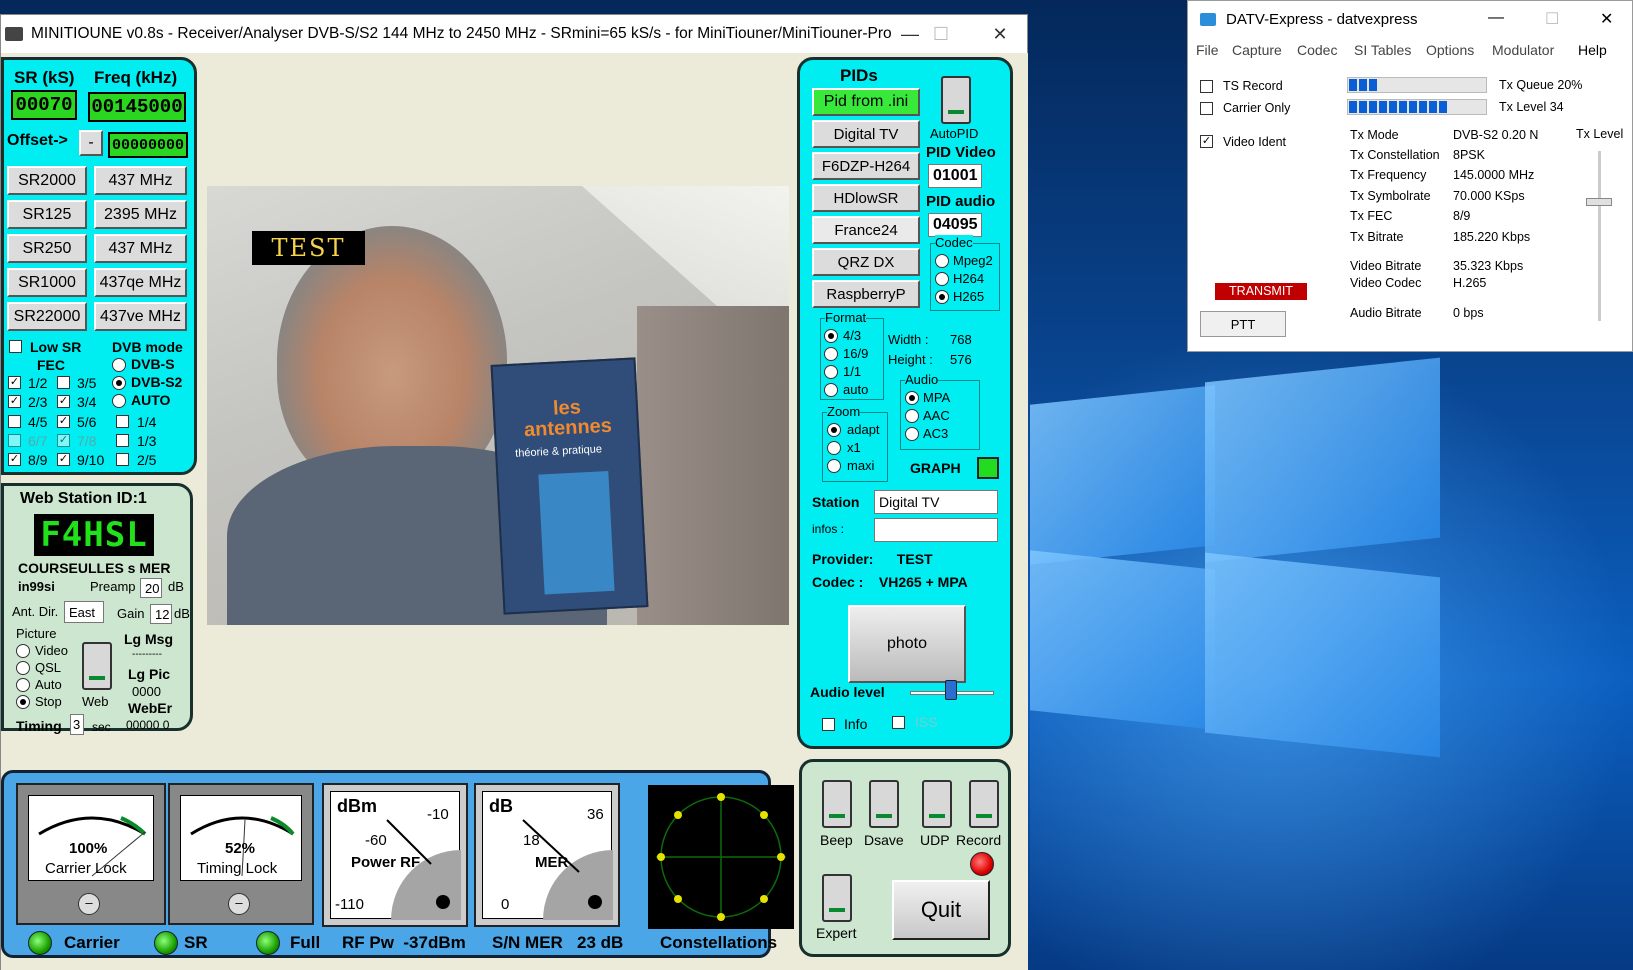  What do you see at coordinates (866, 134) in the screenshot?
I see `preset-digital-tv-button: Digital TV` at bounding box center [866, 134].